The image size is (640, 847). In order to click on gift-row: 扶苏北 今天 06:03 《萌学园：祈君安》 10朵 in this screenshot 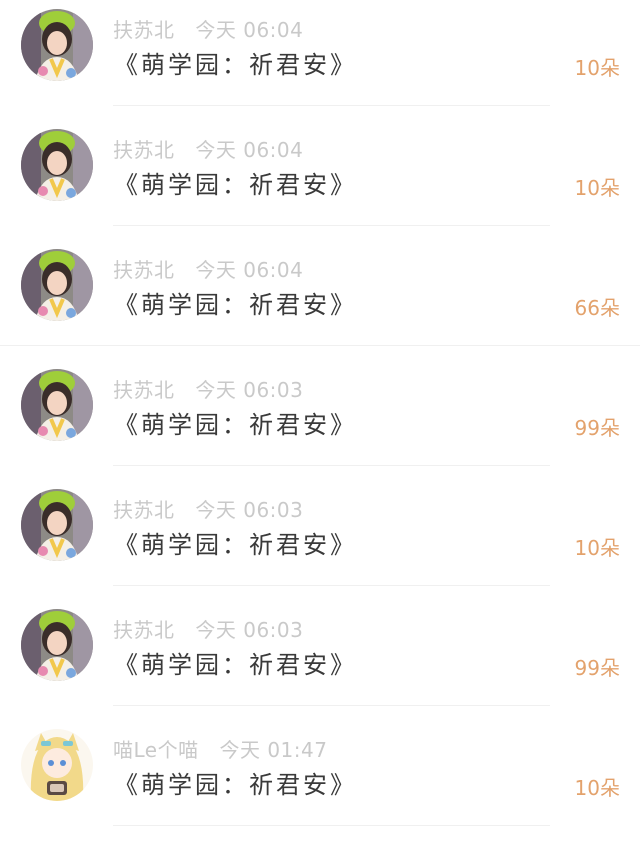, I will do `click(320, 540)`.